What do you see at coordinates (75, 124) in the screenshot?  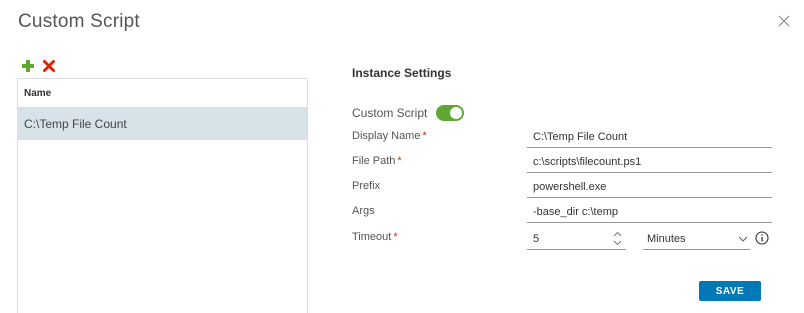 I see `list-item-label: C:\Temp File Count` at bounding box center [75, 124].